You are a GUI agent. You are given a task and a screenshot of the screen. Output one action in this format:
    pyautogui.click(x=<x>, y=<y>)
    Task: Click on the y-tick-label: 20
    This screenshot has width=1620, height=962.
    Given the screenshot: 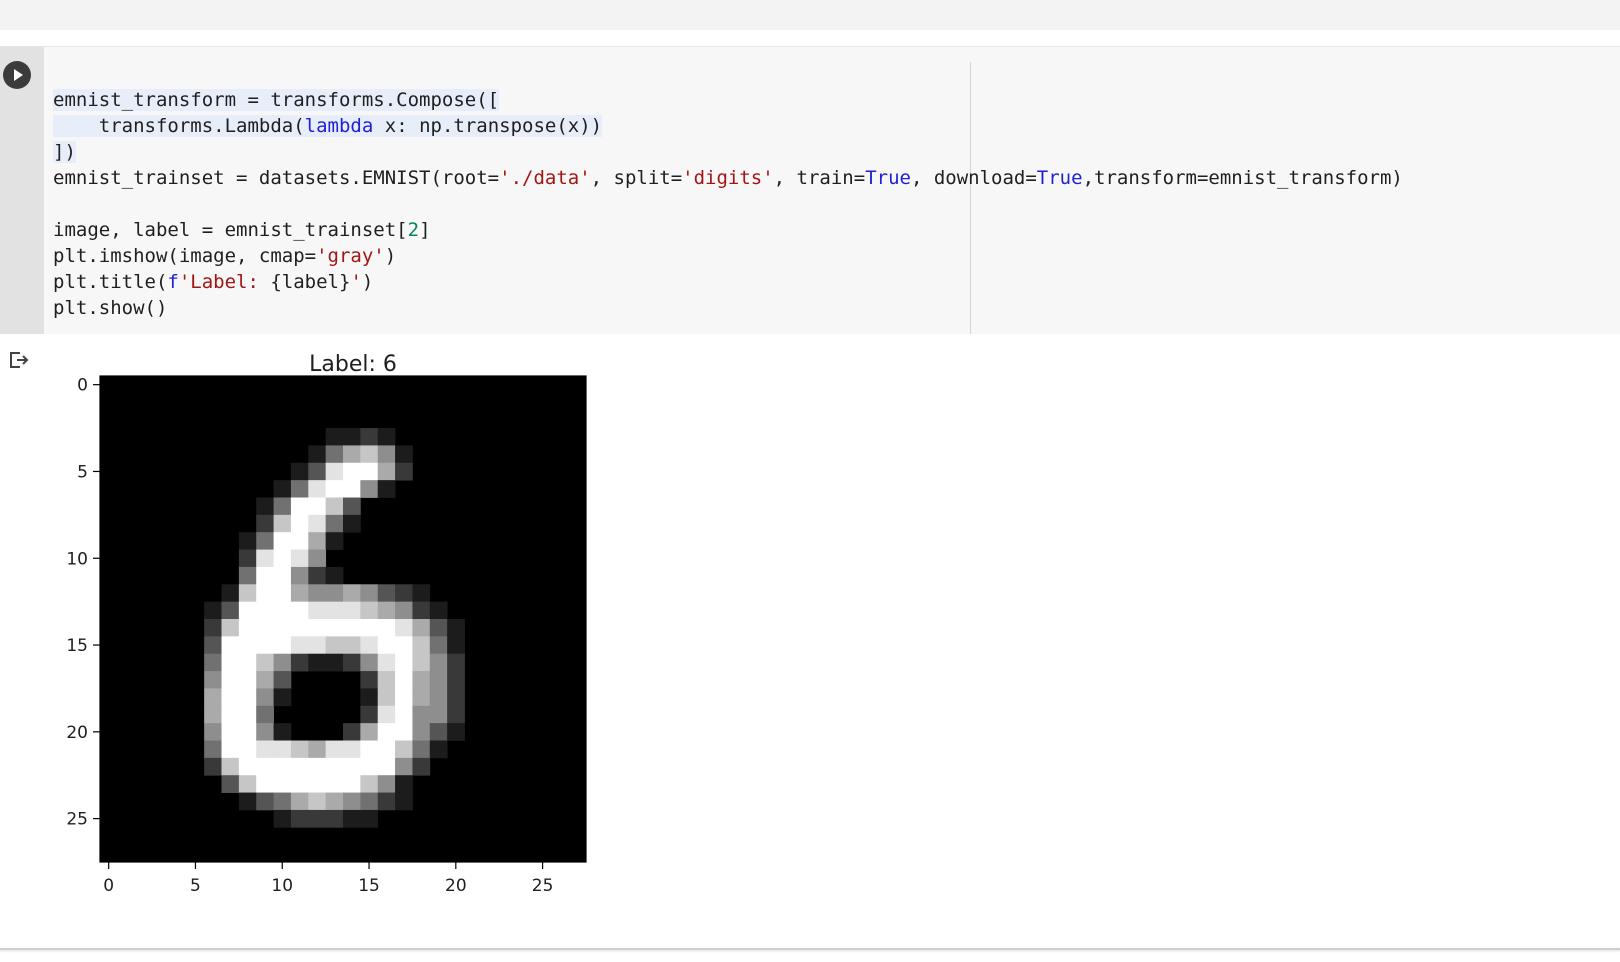 What is the action you would take?
    pyautogui.click(x=77, y=733)
    